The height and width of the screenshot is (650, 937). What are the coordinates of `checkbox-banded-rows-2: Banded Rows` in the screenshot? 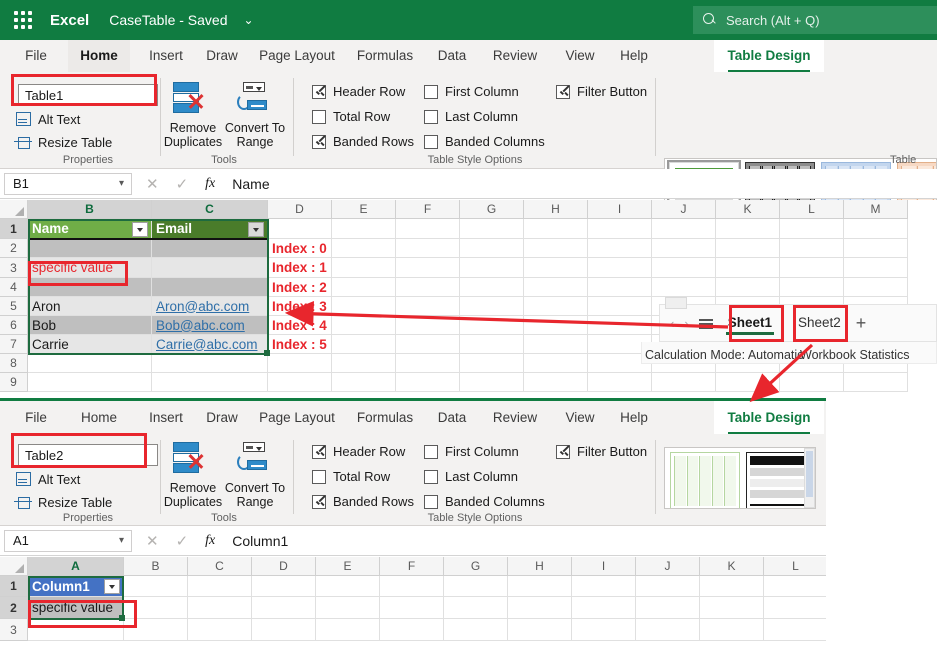 It's located at (363, 501).